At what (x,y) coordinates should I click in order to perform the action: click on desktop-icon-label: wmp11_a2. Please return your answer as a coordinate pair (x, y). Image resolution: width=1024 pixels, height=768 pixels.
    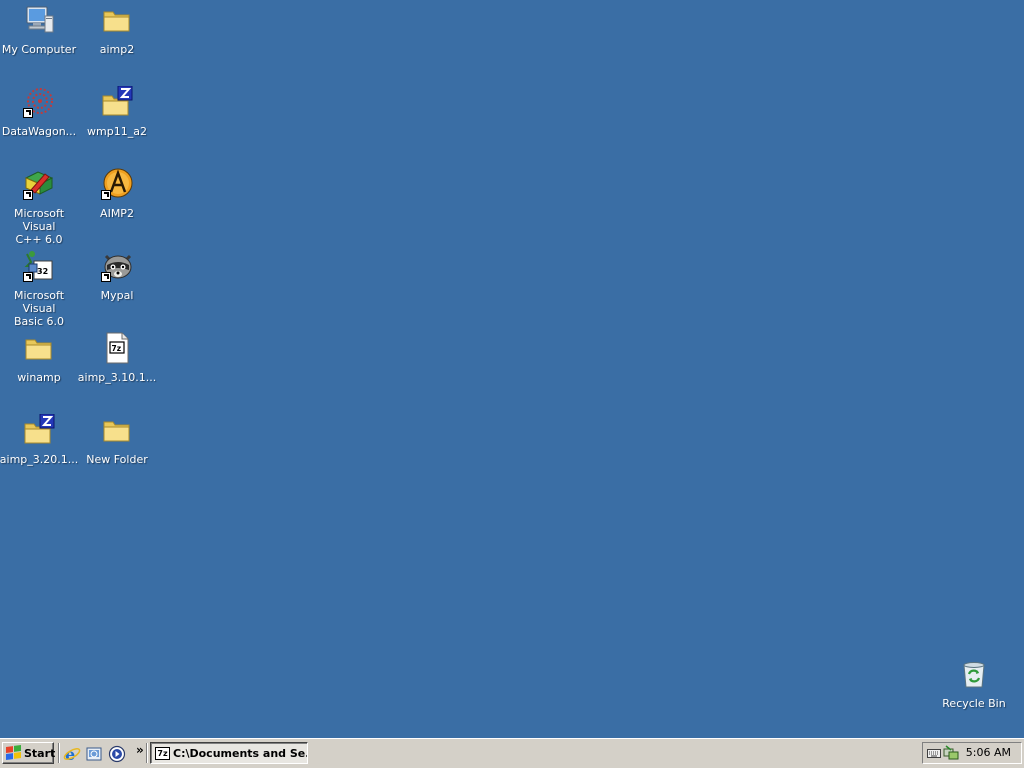
    Looking at the image, I should click on (117, 131).